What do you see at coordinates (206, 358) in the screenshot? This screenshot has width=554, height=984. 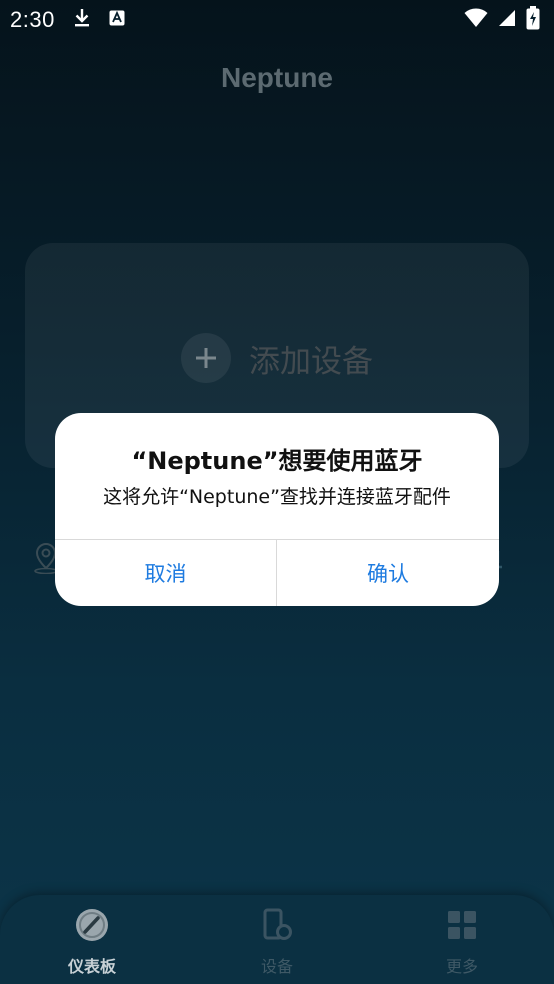 I see `plus-icon` at bounding box center [206, 358].